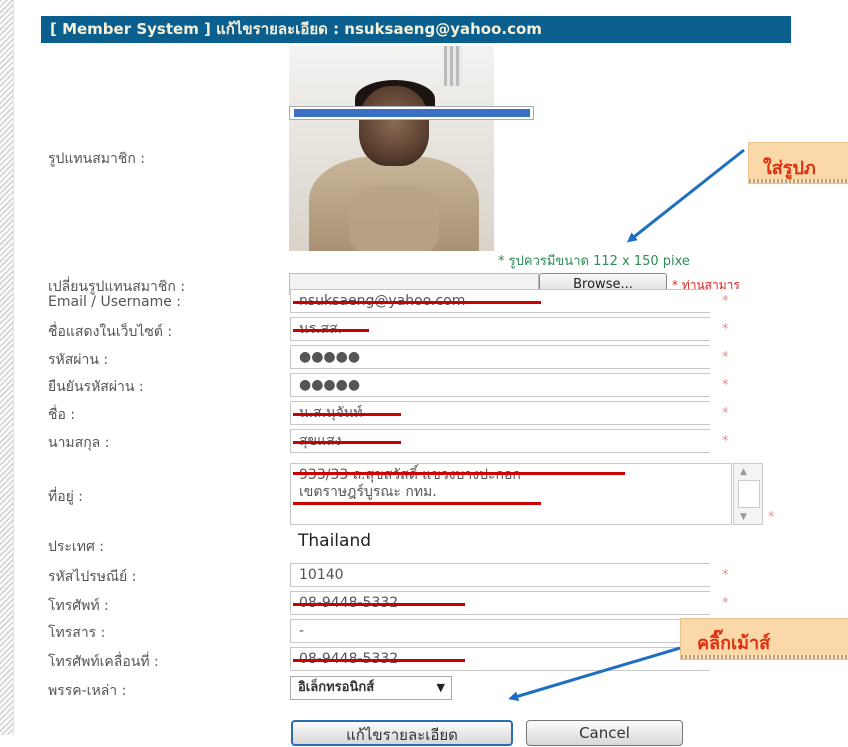  What do you see at coordinates (500, 357) in the screenshot?
I see `password-field: ●●●●●` at bounding box center [500, 357].